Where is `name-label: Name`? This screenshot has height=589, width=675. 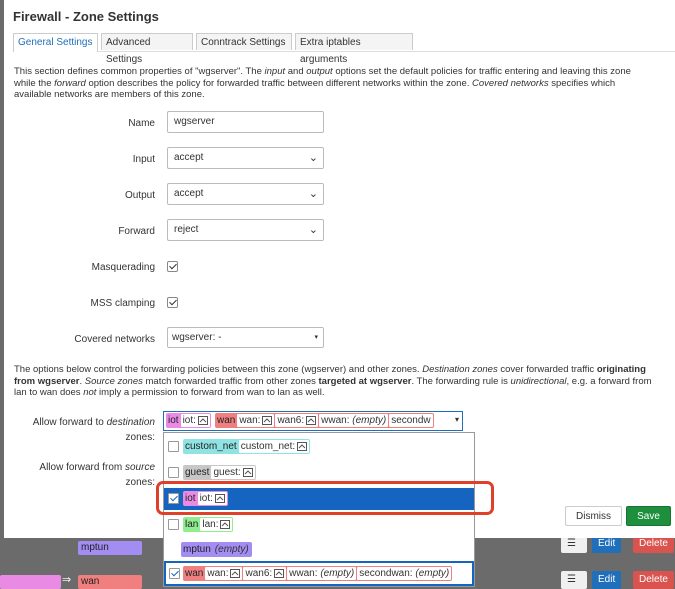
name-label: Name is located at coordinates (141, 123).